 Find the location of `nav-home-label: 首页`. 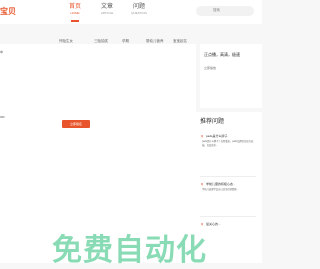

nav-home-label: 首页 is located at coordinates (74, 7).